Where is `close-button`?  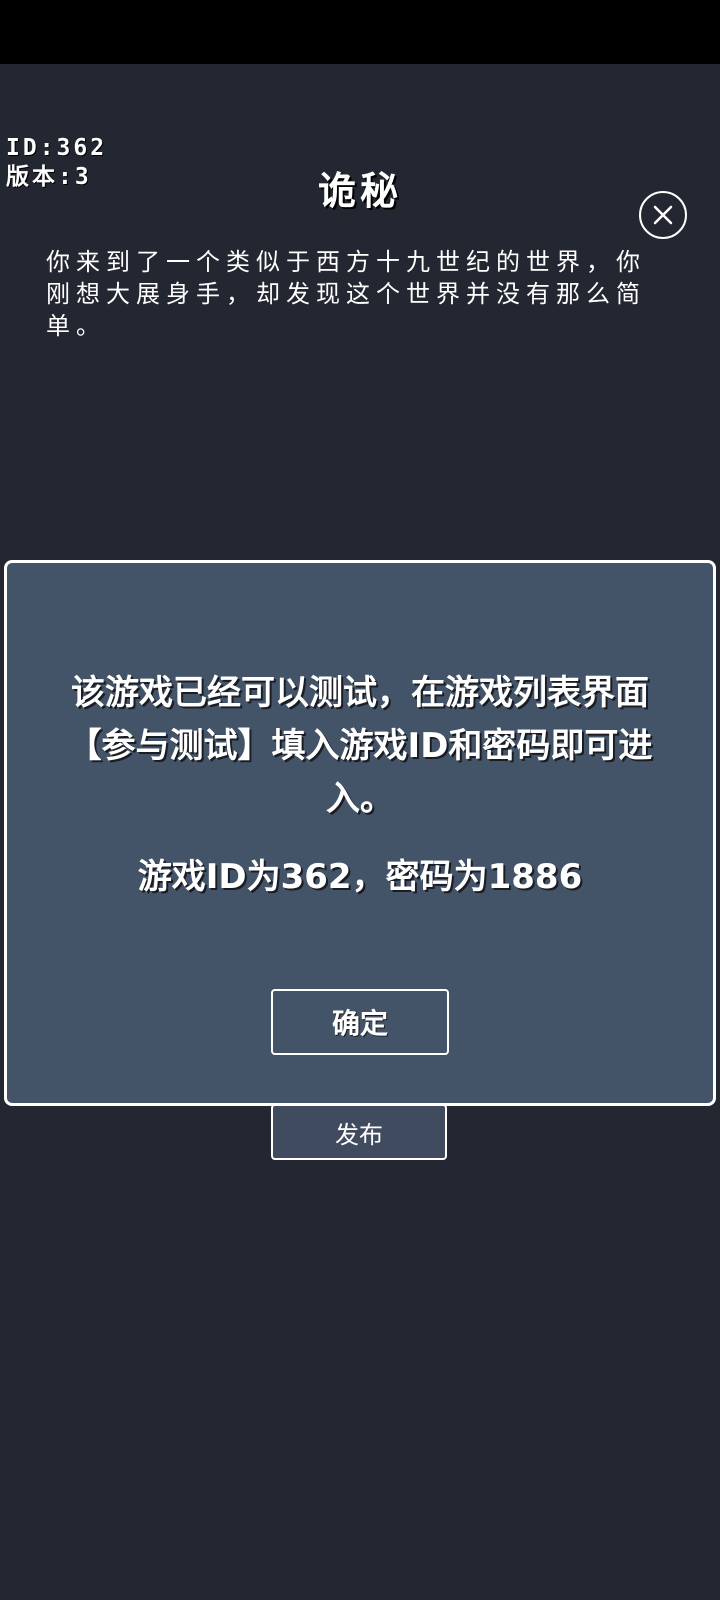
close-button is located at coordinates (663, 215).